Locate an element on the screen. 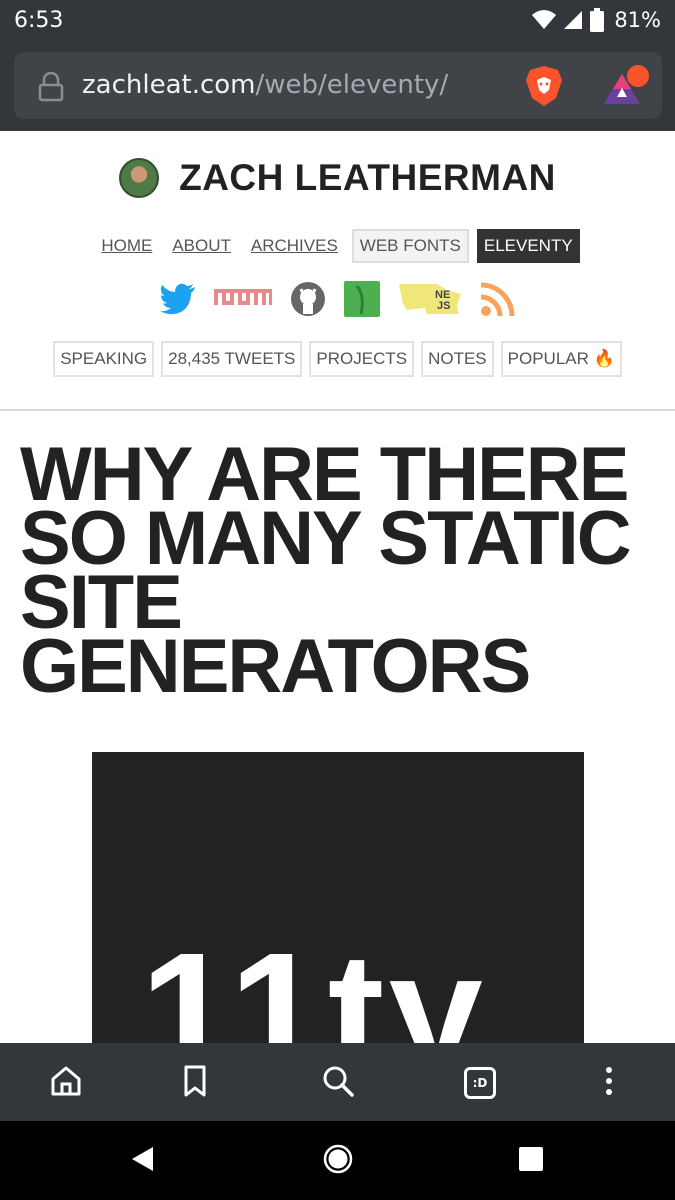 Image resolution: width=675 pixels, height=1200 pixels. search-icon is located at coordinates (338, 1083).